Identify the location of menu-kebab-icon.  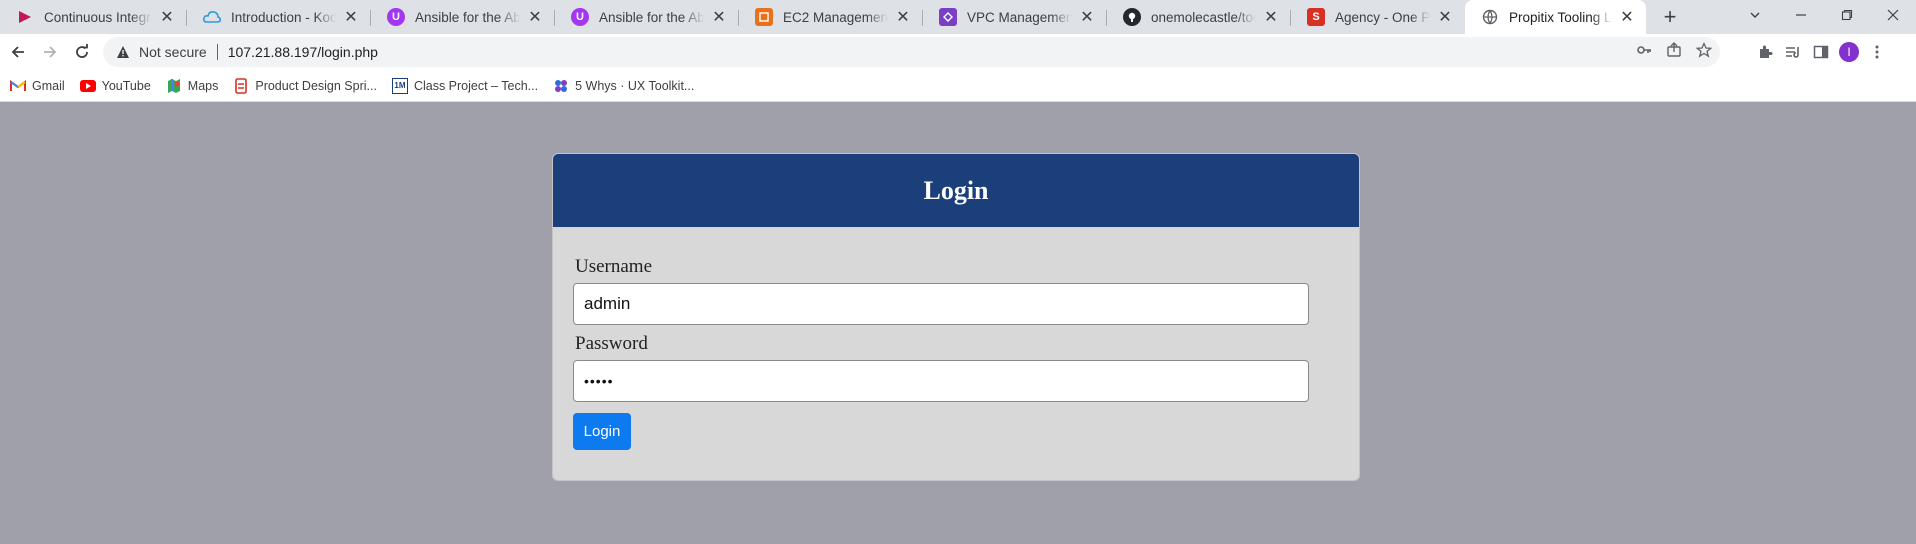
(1877, 52).